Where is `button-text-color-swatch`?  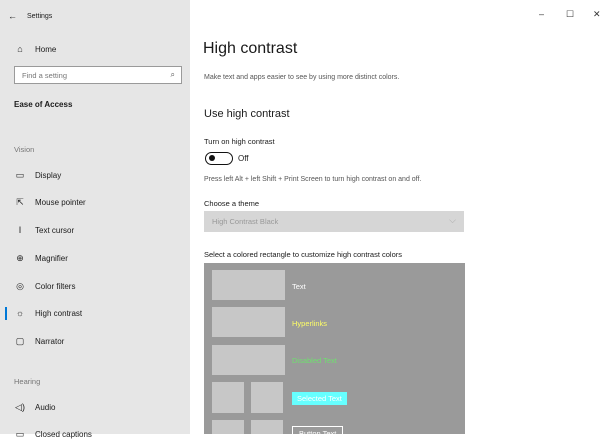 button-text-color-swatch is located at coordinates (267, 427).